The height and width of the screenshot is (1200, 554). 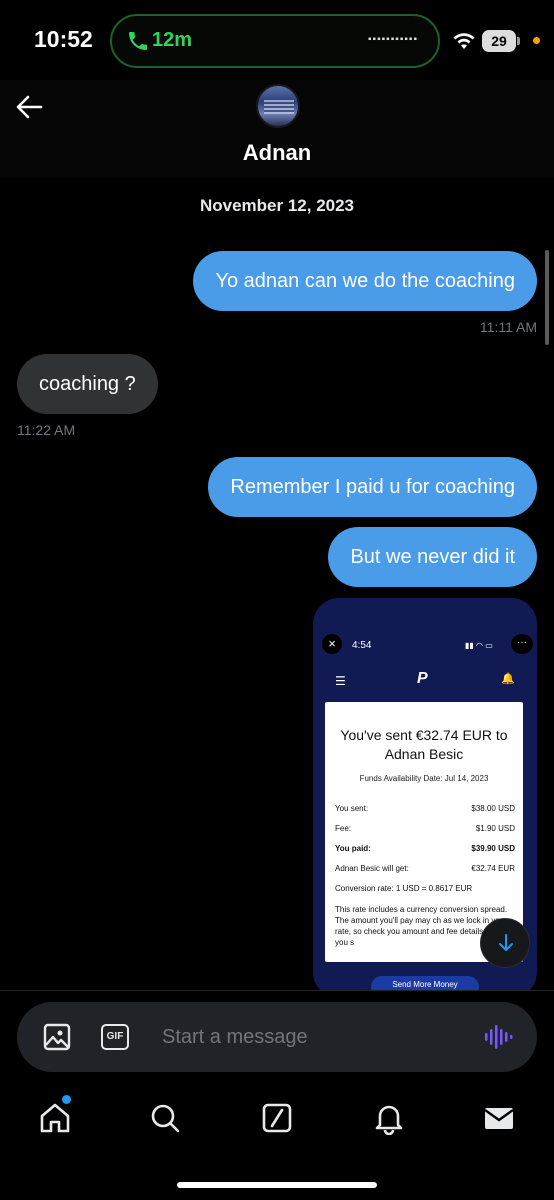 I want to click on status-bar: 10:52 12m ▪▪▪▪▪▪▪▪▪▪▪ 29, so click(x=277, y=40).